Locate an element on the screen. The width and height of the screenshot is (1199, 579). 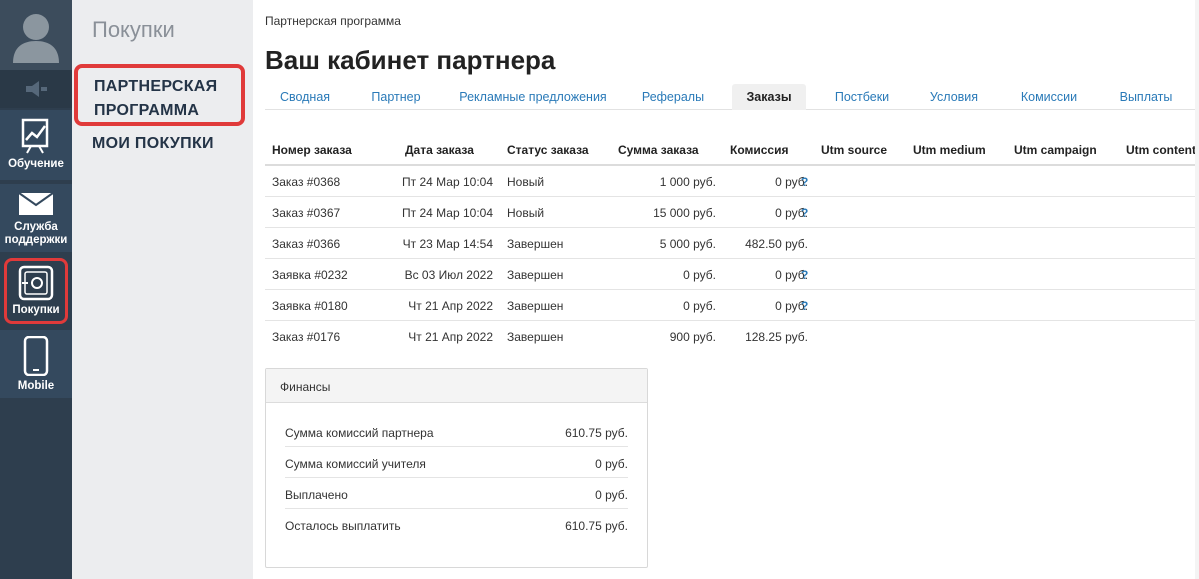
rail-item-purchases: Покупки is located at coordinates (36, 291).